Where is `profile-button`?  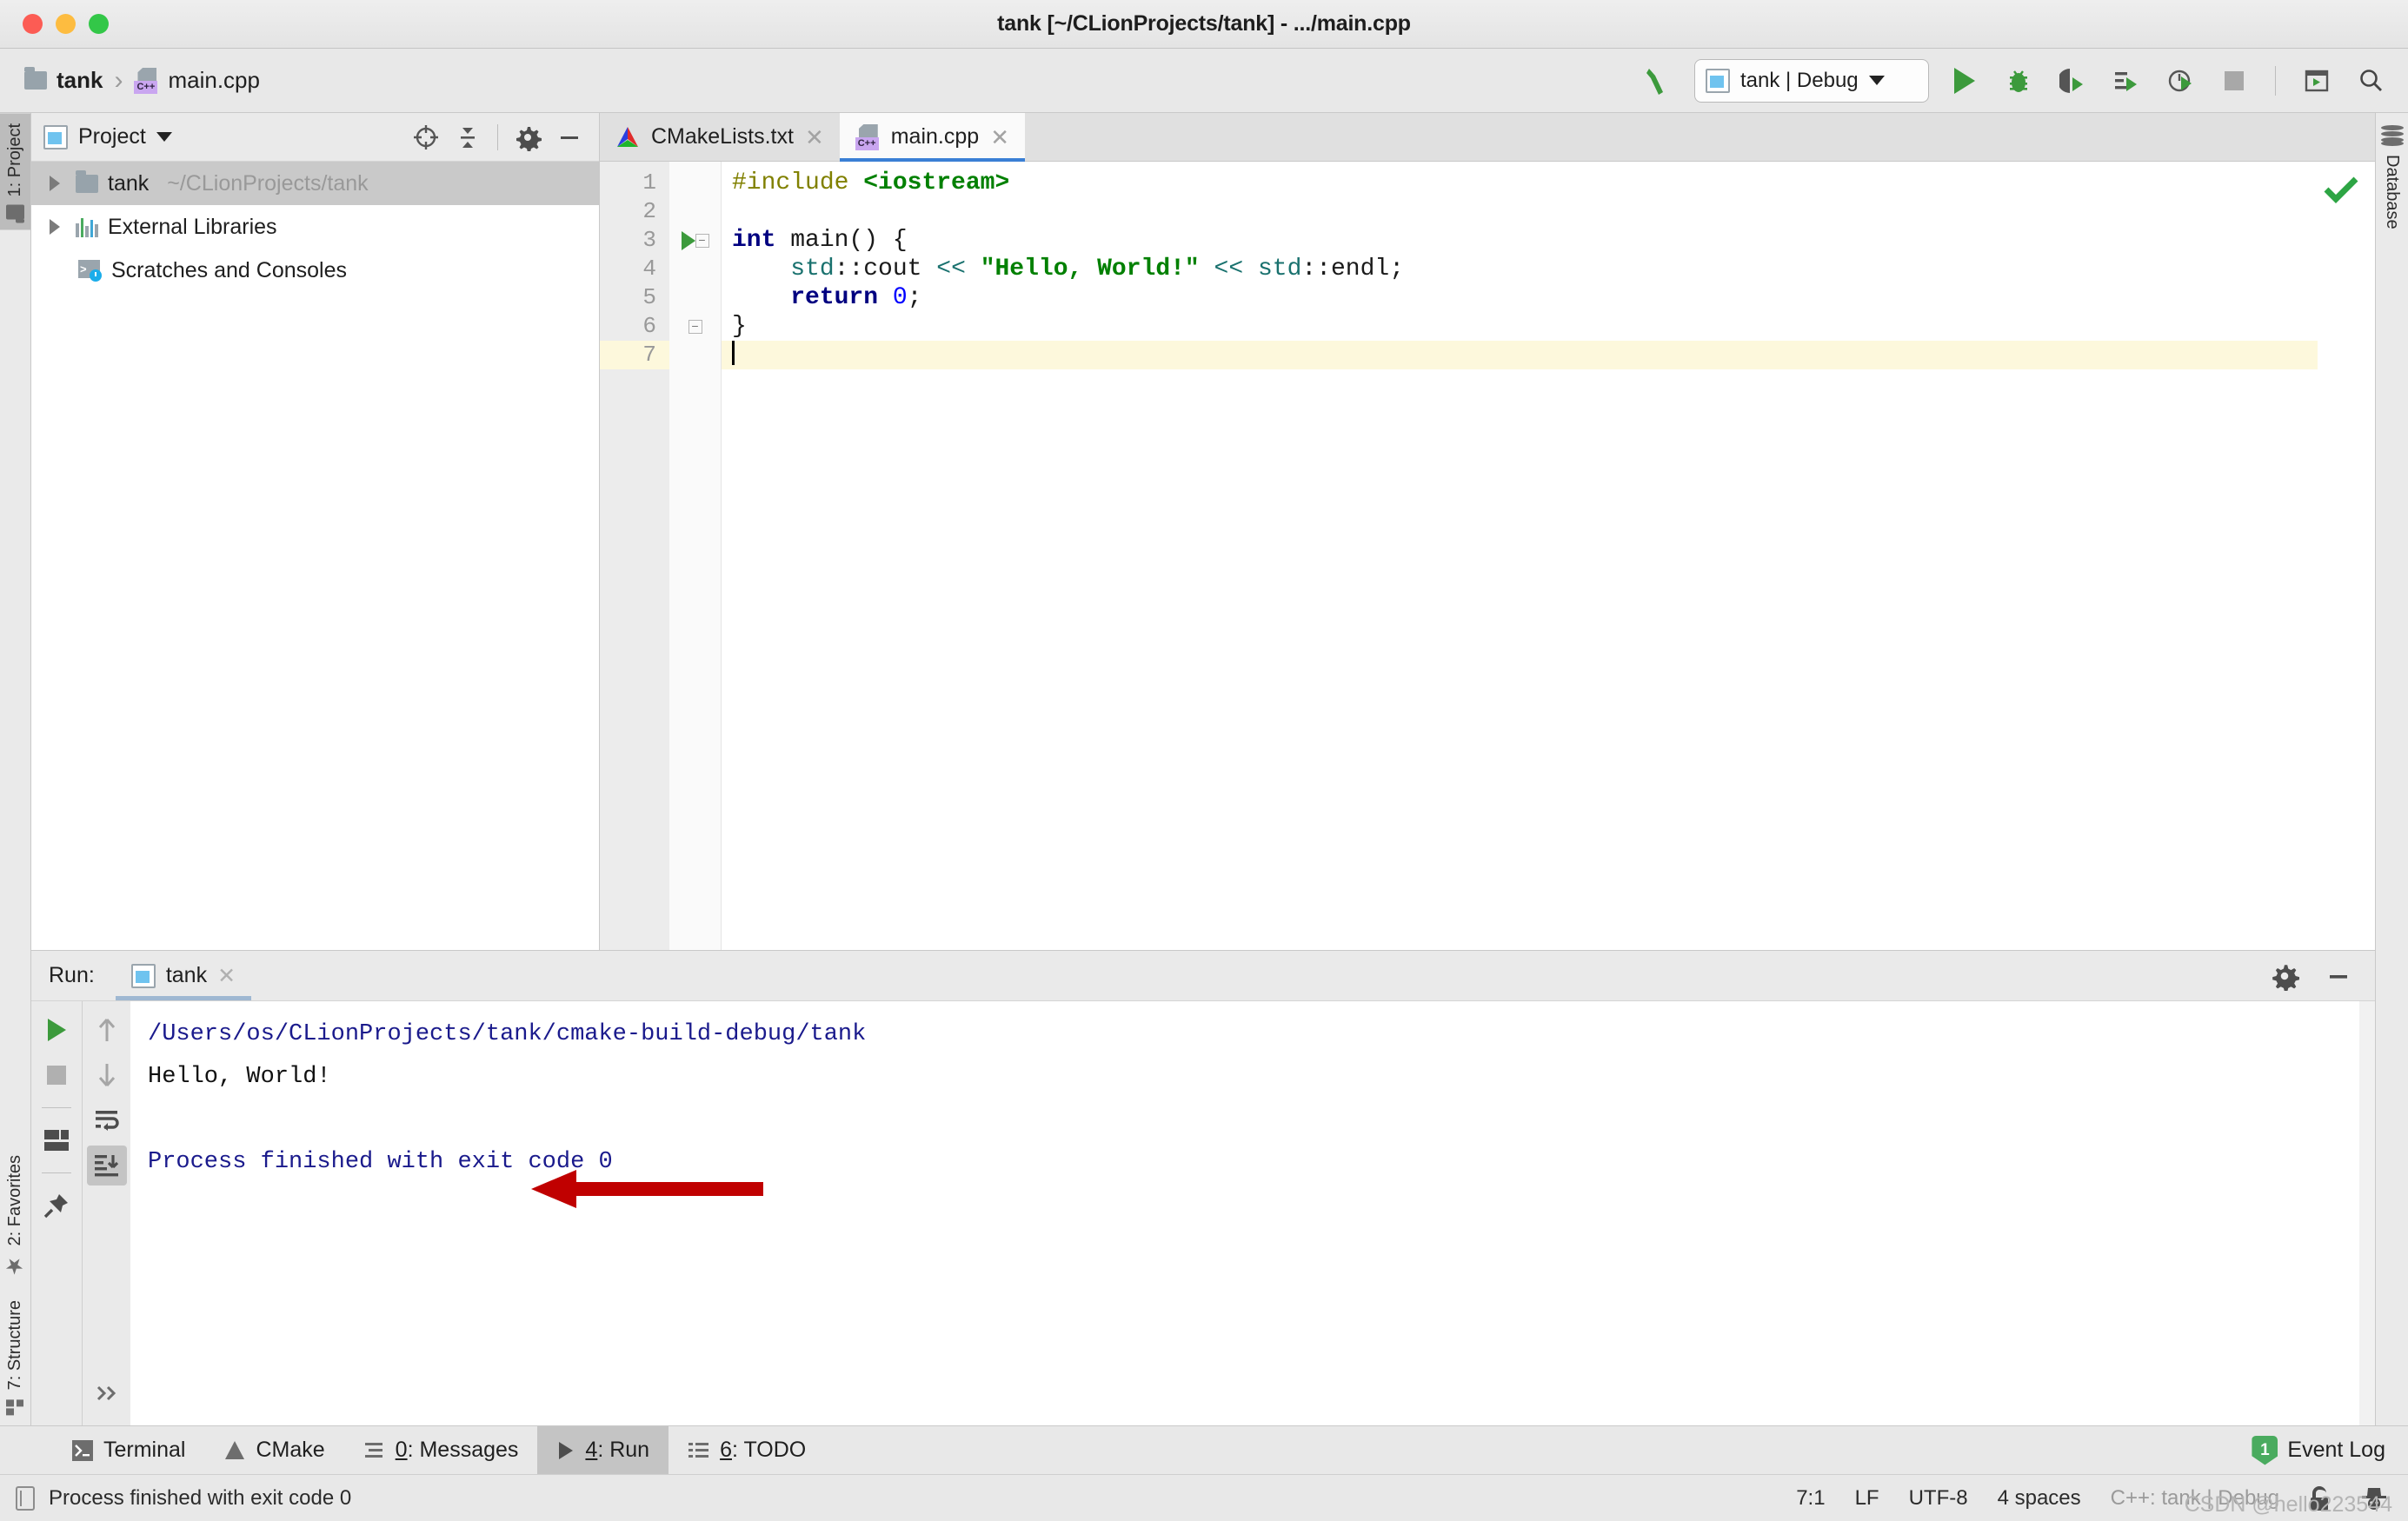 profile-button is located at coordinates (2127, 81).